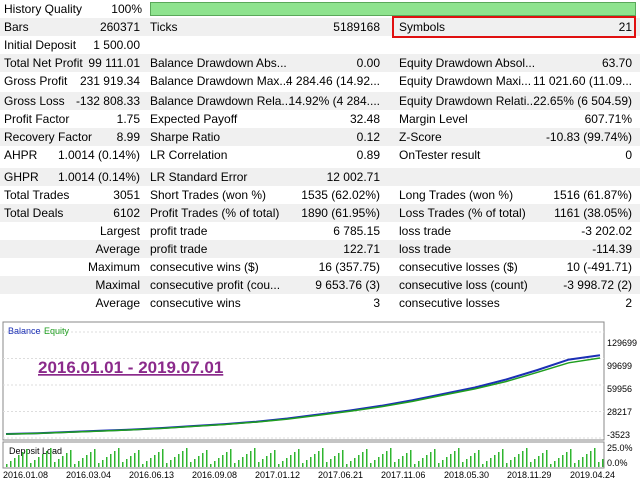  What do you see at coordinates (608, 119) in the screenshot?
I see `stat-value: 607.71%` at bounding box center [608, 119].